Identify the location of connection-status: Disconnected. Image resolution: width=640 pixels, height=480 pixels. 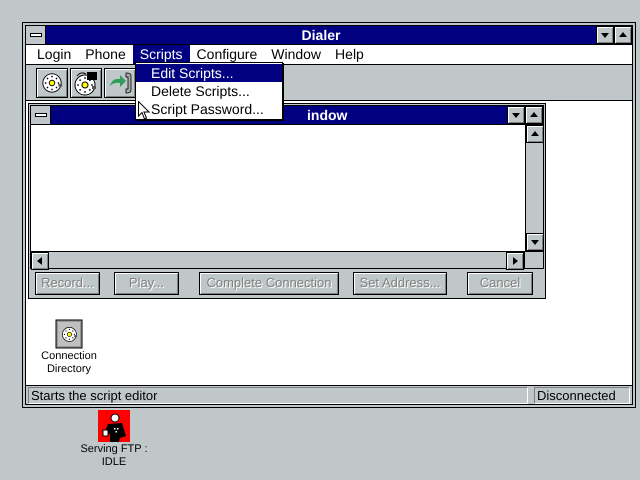
(582, 395).